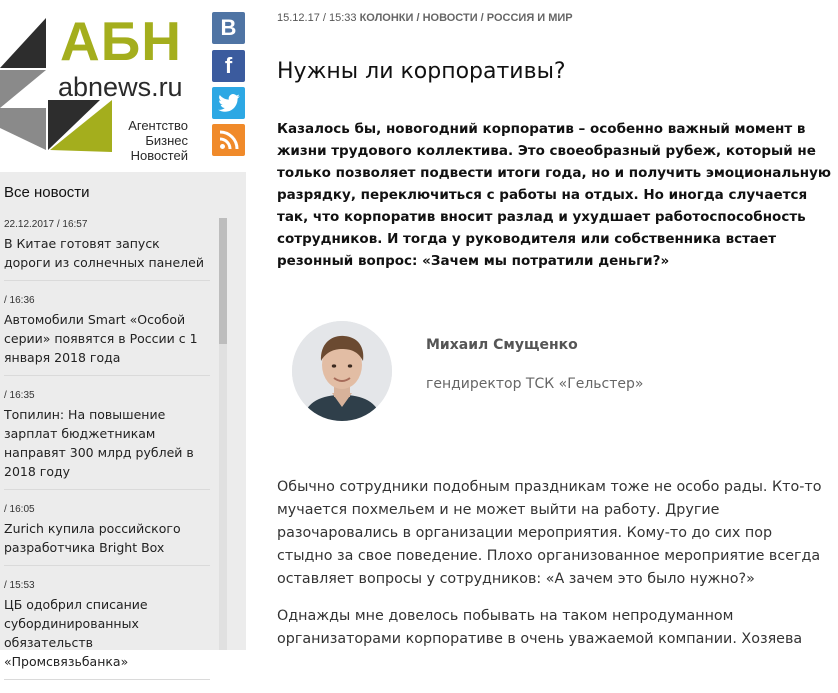 The image size is (838, 693). What do you see at coordinates (158, 125) in the screenshot?
I see `logo-tagline-line: Агентство` at bounding box center [158, 125].